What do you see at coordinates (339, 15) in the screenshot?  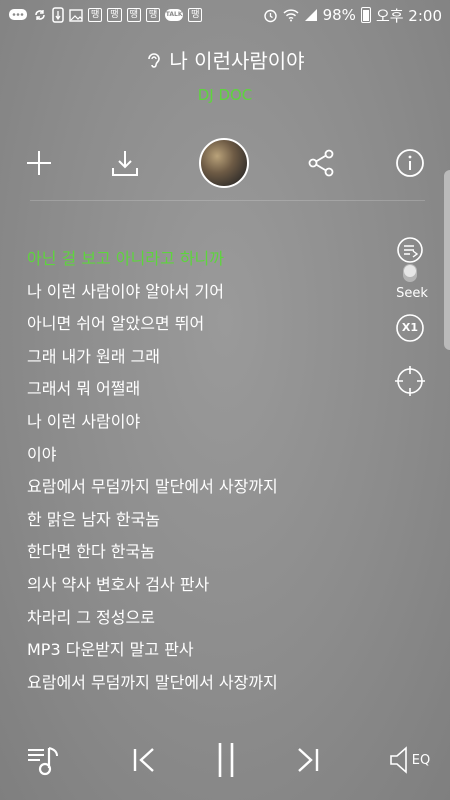 I see `battery-text: 98%` at bounding box center [339, 15].